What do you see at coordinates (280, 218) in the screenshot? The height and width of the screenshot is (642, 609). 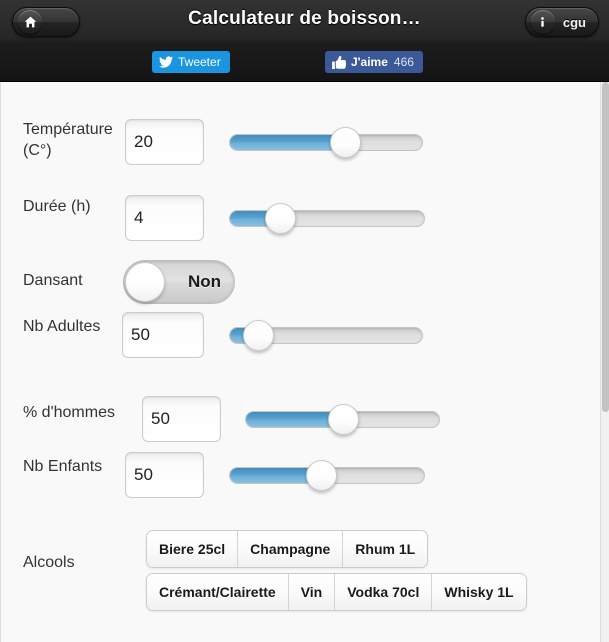 I see `duree-slider-handle` at bounding box center [280, 218].